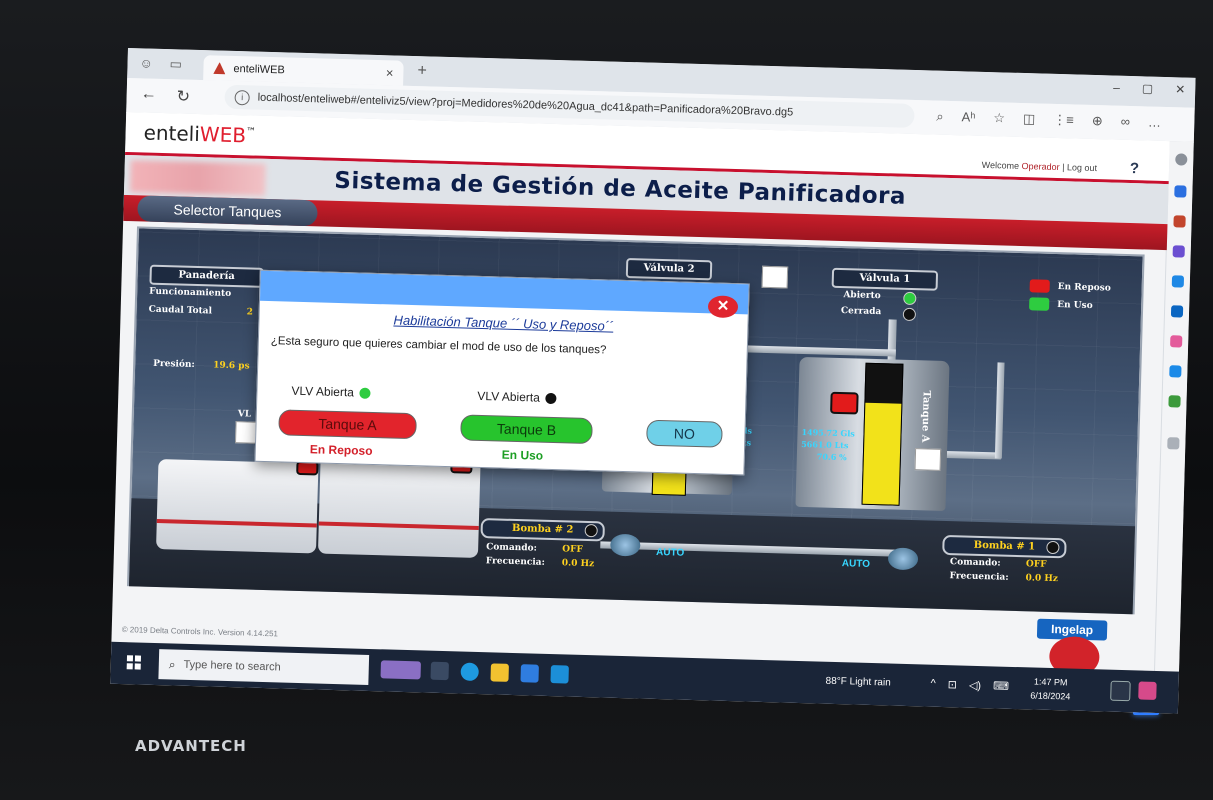 The image size is (1213, 800). Describe the element at coordinates (509, 396) in the screenshot. I see `vlv-b-label: VLV Abierta` at that location.